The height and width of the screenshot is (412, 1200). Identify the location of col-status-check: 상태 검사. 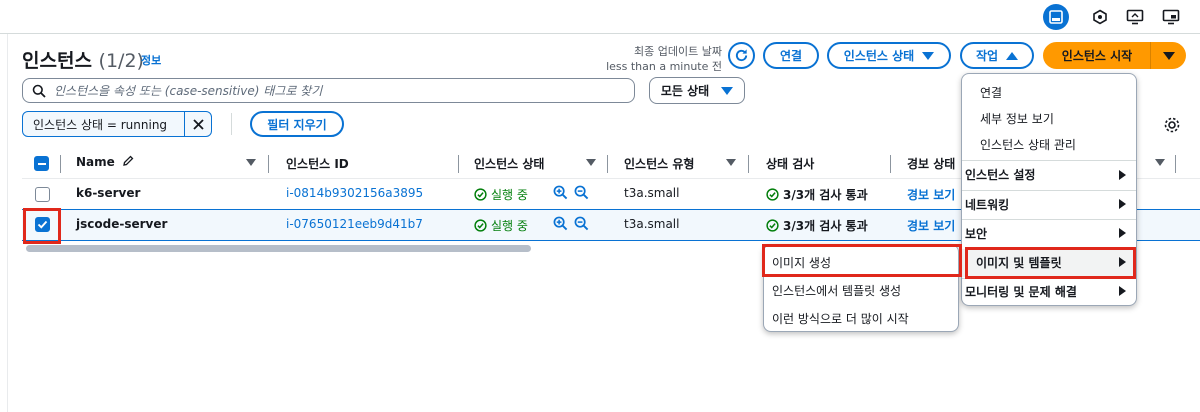
(790, 163).